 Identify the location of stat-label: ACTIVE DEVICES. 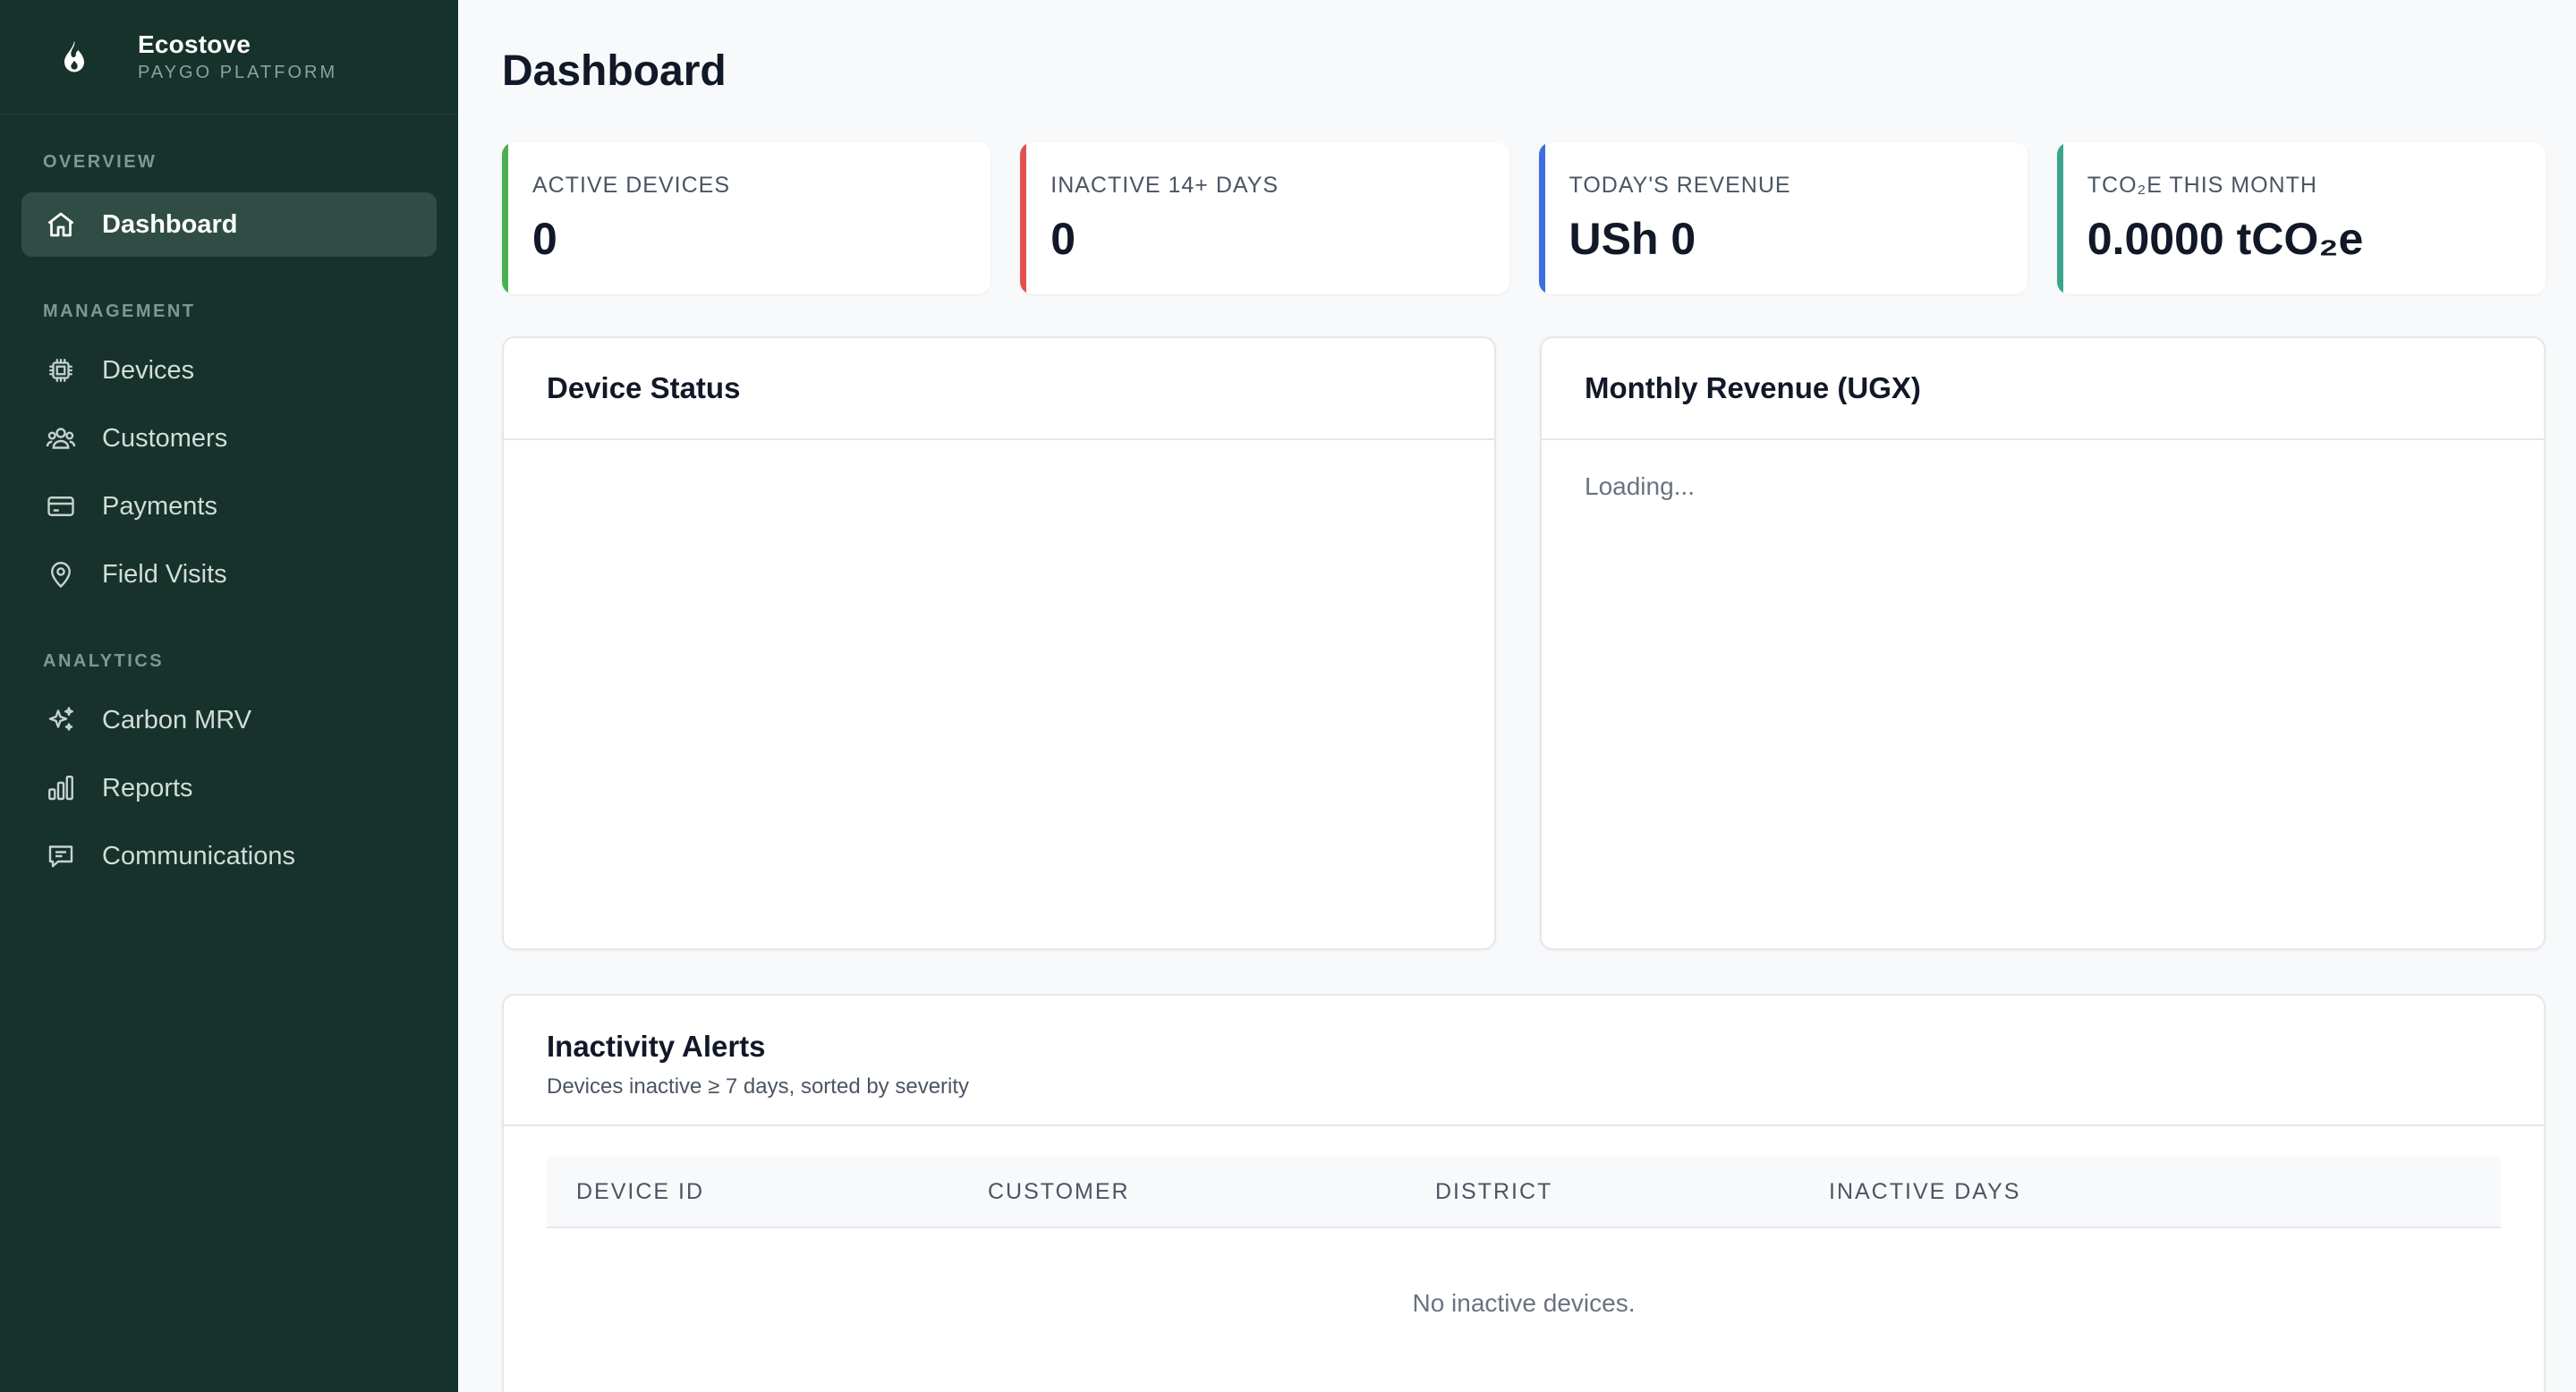
(631, 185).